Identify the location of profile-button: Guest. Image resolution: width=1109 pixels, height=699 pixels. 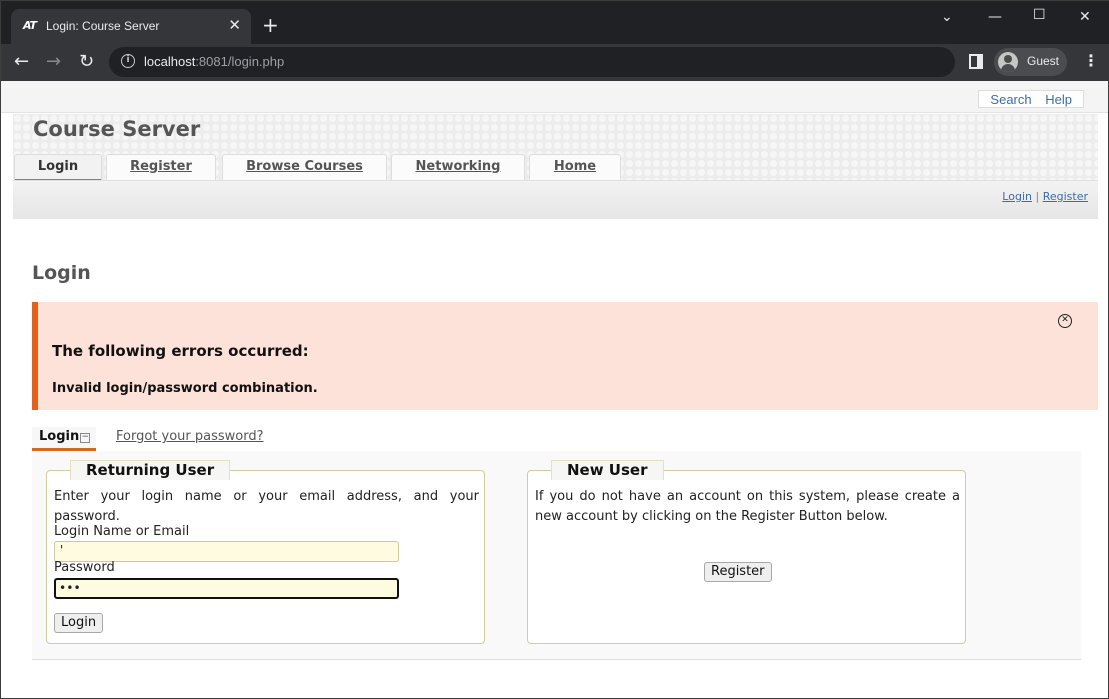
(1030, 62).